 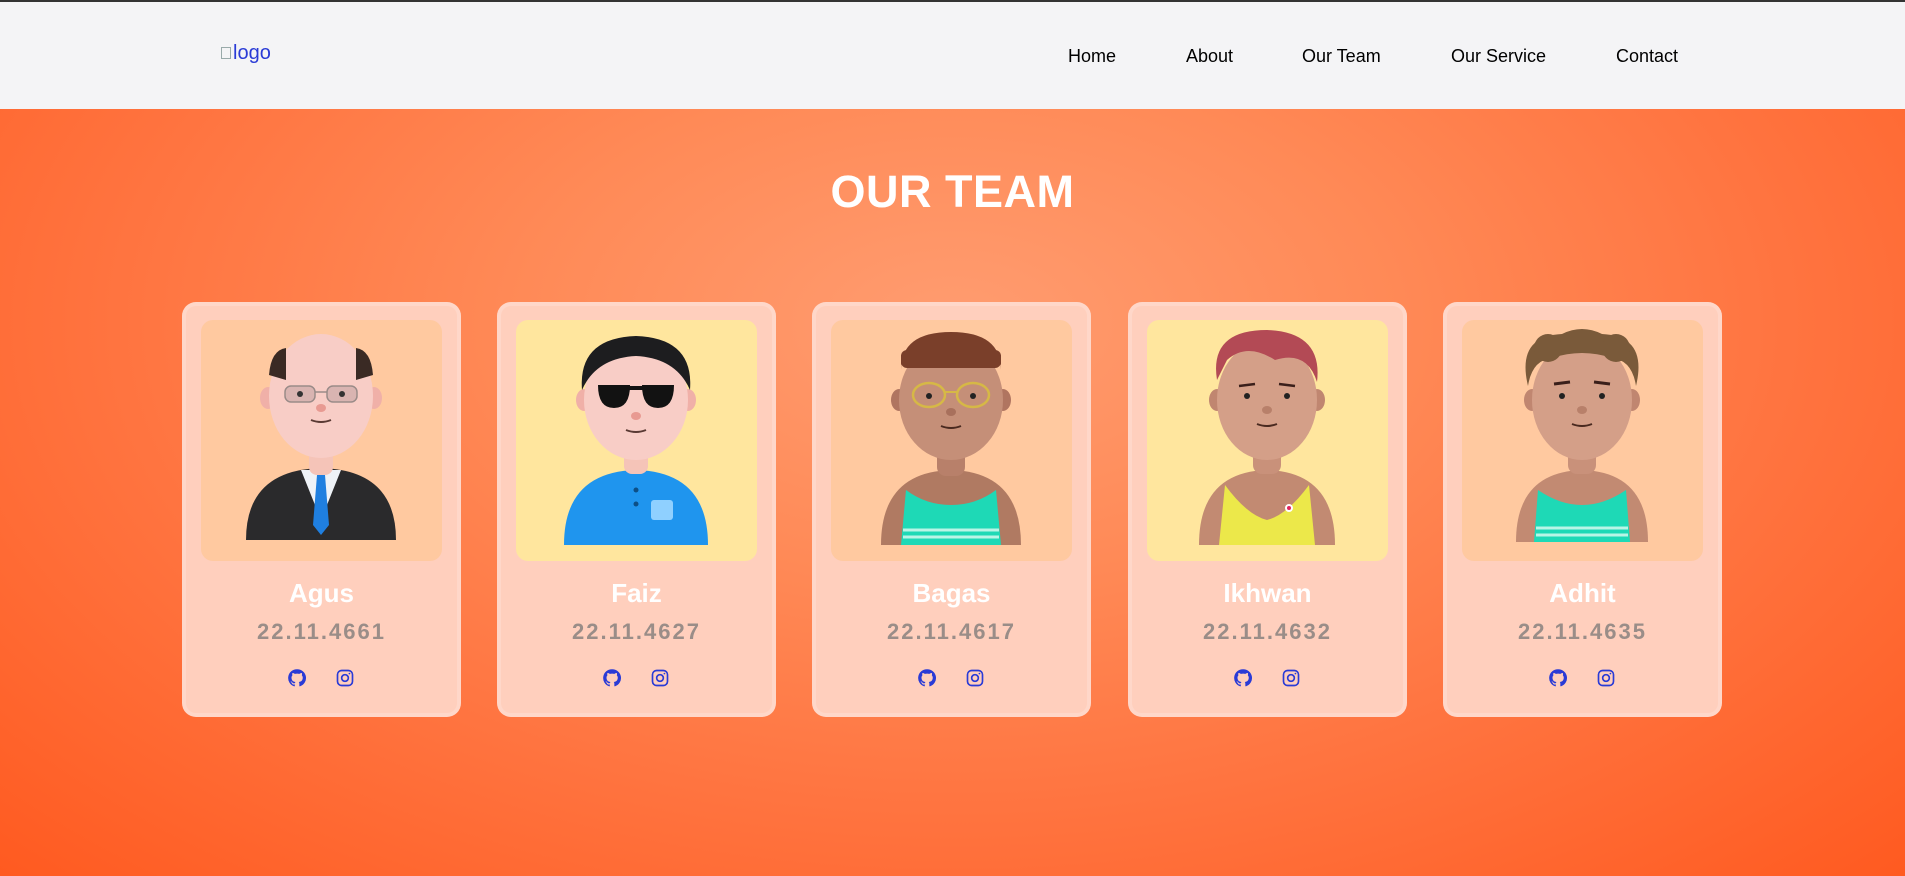 What do you see at coordinates (1267, 593) in the screenshot?
I see `member-name: Ikhwan` at bounding box center [1267, 593].